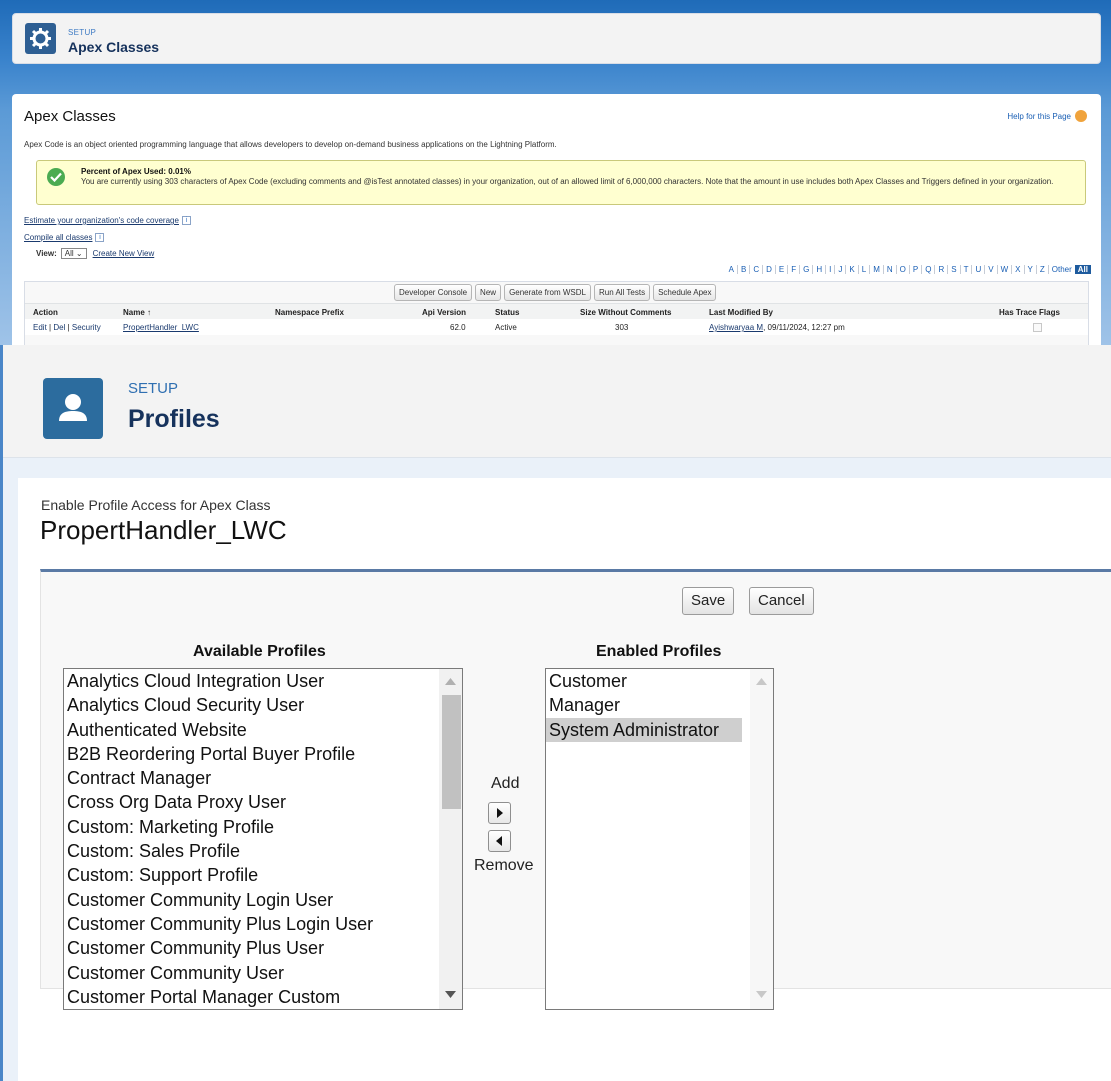 This screenshot has width=1111, height=1081. Describe the element at coordinates (1031, 269) in the screenshot. I see `alpha-filter-y: Y` at that location.